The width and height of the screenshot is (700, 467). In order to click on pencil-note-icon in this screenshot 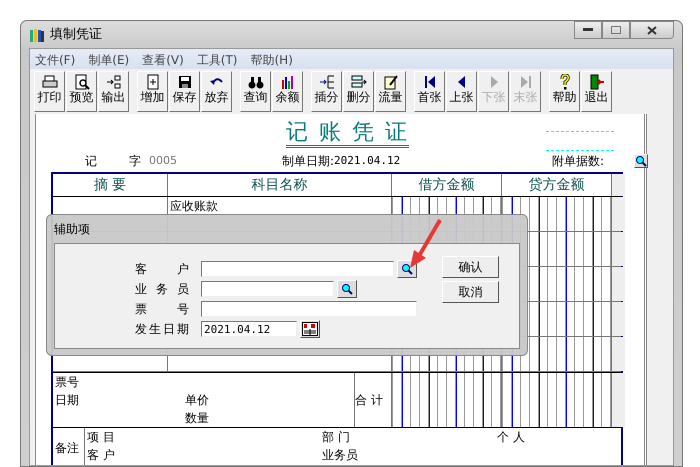, I will do `click(390, 82)`.